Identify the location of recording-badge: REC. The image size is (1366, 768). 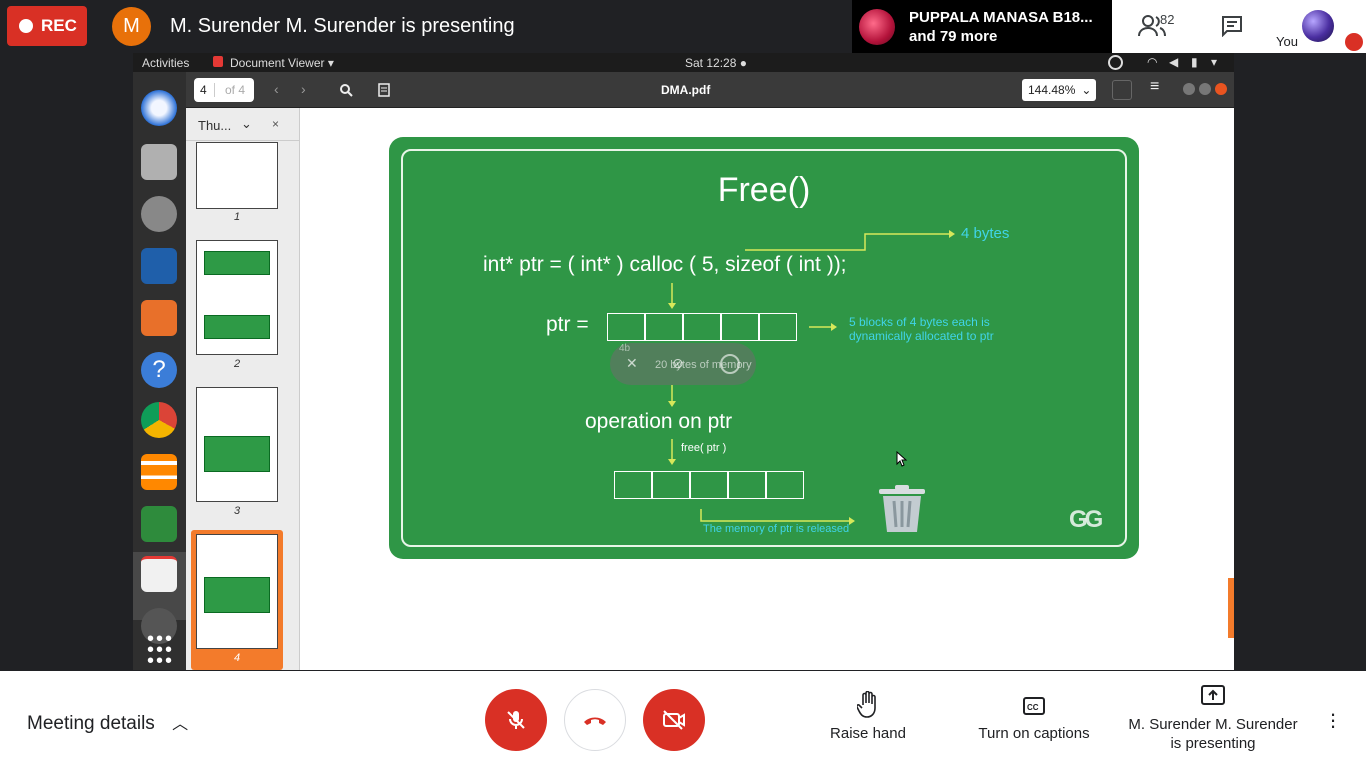
(47, 26).